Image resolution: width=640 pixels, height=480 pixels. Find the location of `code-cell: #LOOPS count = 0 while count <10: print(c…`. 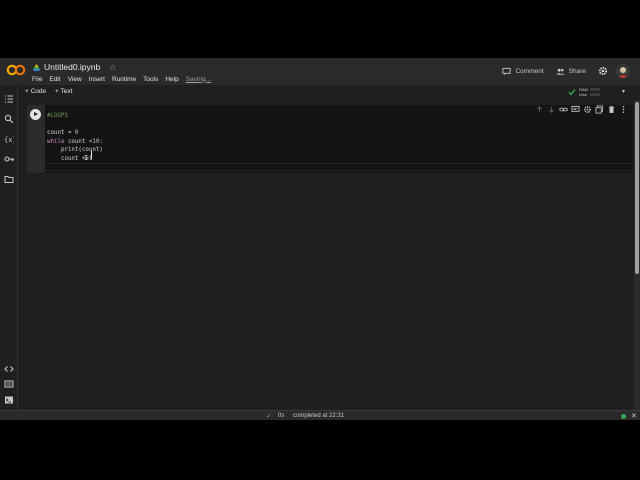

code-cell: #LOOPS count = 0 while count <10: print(c… is located at coordinates (330, 139).